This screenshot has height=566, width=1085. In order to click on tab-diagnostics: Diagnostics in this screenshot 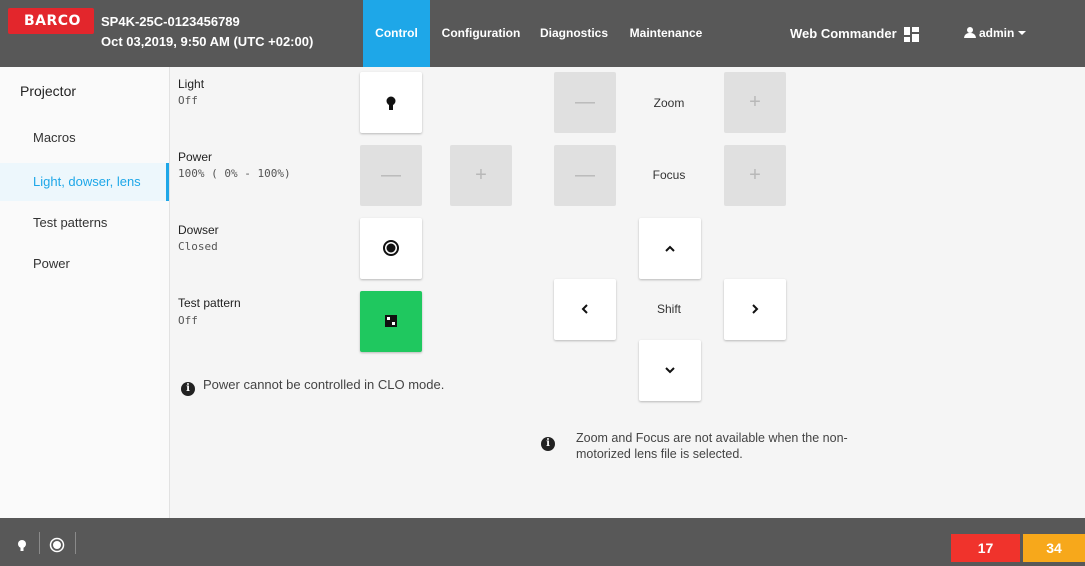, I will do `click(574, 33)`.